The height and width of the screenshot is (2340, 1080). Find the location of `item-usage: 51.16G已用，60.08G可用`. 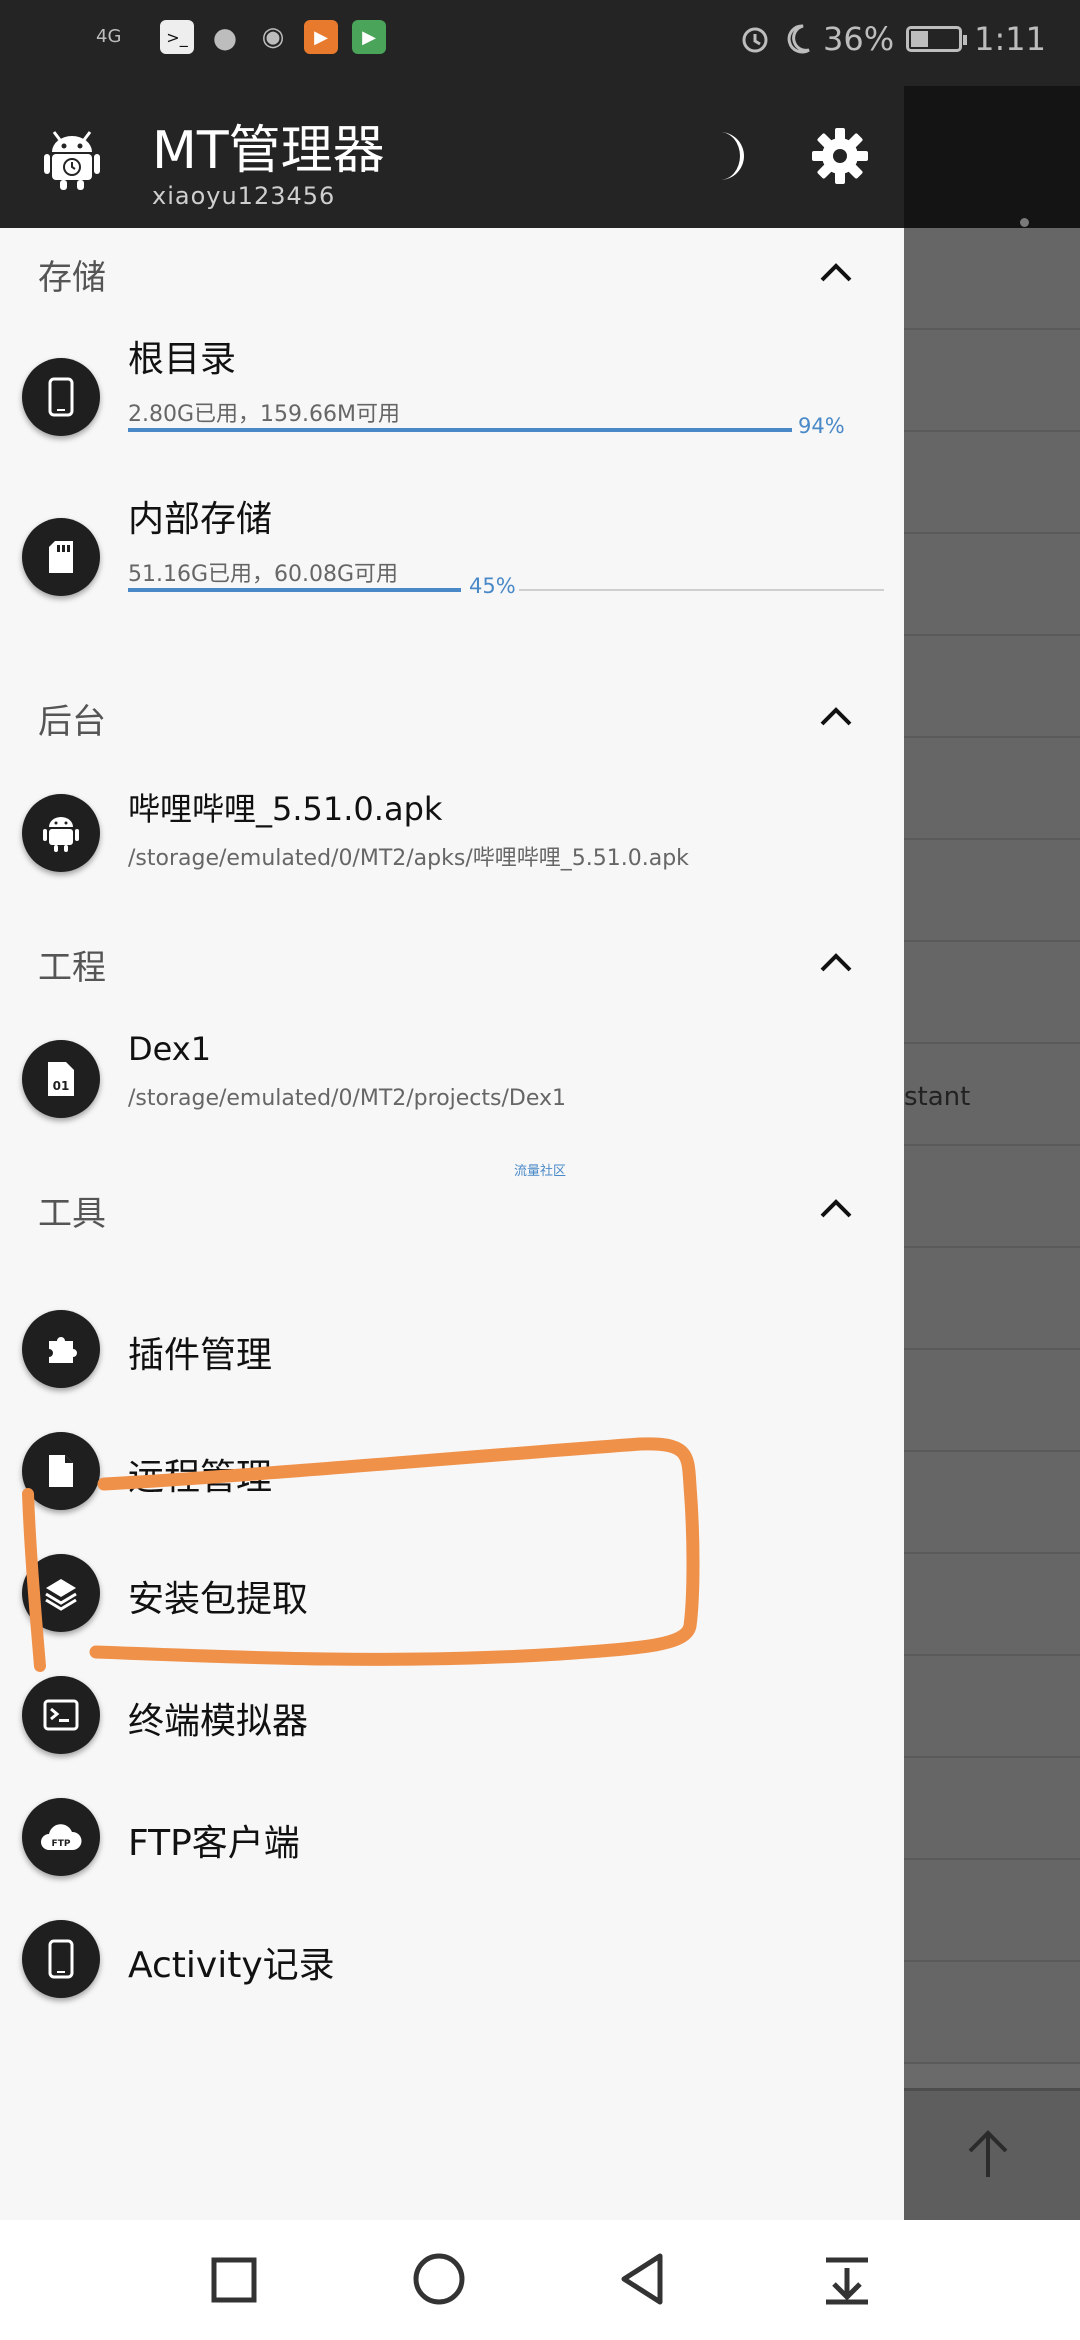

item-usage: 51.16G已用，60.08G可用 is located at coordinates (263, 574).